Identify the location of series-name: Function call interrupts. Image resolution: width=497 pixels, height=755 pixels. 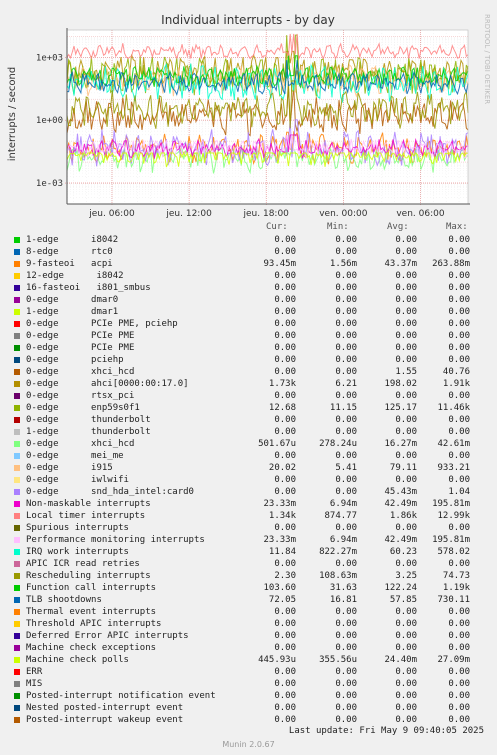
(91, 588).